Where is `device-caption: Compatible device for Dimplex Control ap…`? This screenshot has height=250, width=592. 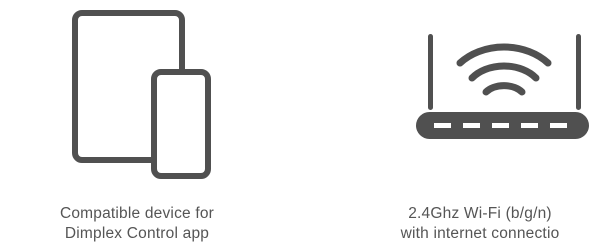 device-caption: Compatible device for Dimplex Control ap… is located at coordinates (137, 224).